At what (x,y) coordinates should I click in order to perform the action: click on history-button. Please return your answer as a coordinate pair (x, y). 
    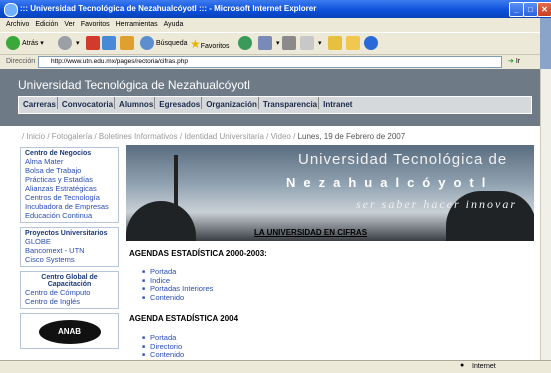
    Looking at the image, I should click on (246, 44).